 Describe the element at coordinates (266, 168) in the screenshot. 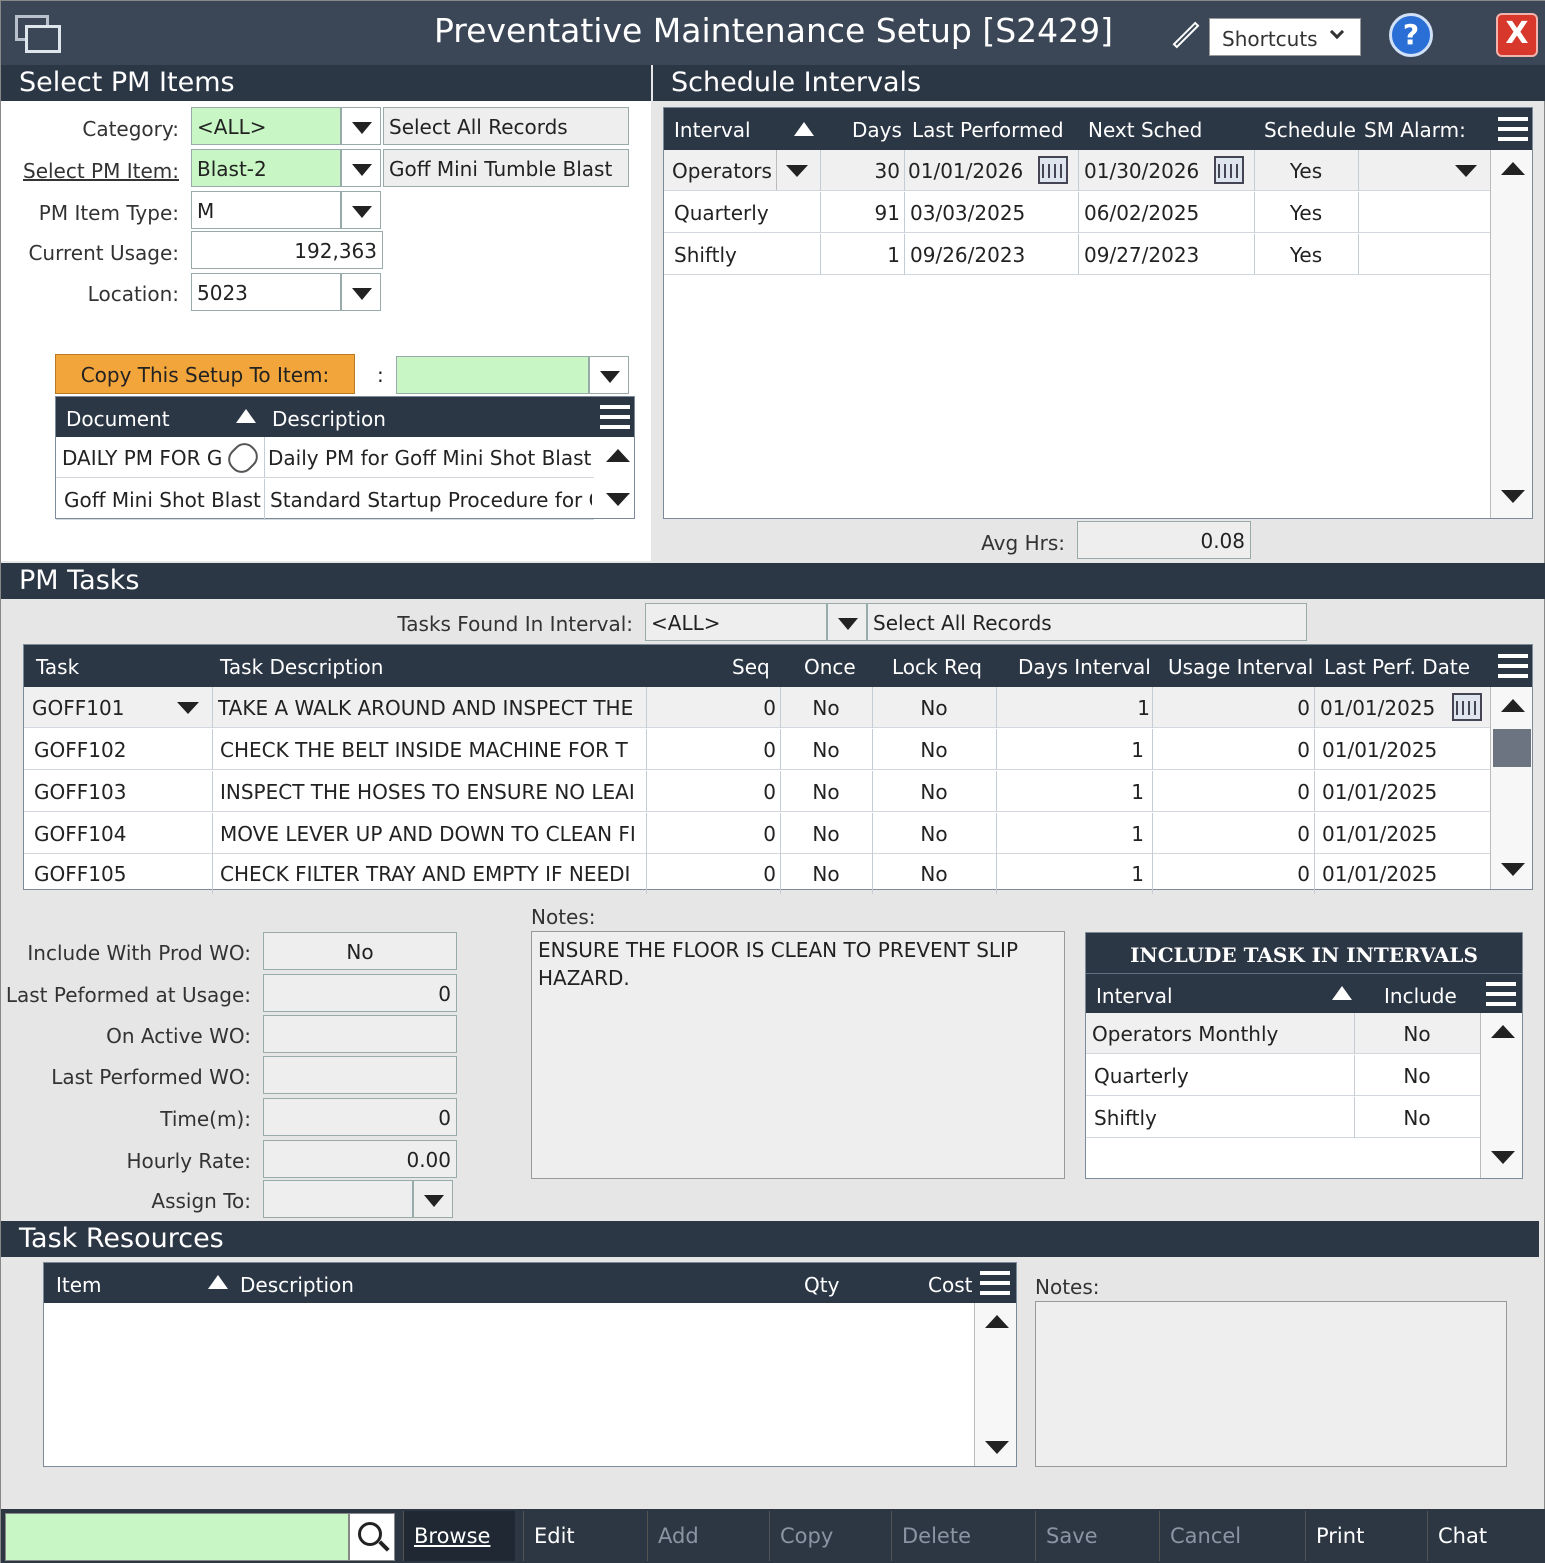

I see `pm-item-field: Blast-2` at that location.